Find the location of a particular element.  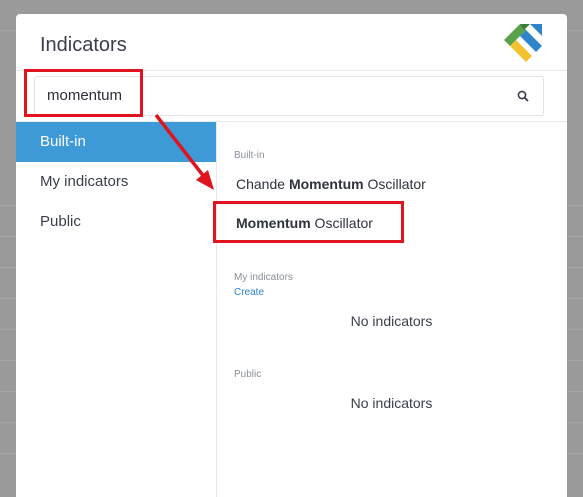

dialog-title: Indicators is located at coordinates (83, 45).